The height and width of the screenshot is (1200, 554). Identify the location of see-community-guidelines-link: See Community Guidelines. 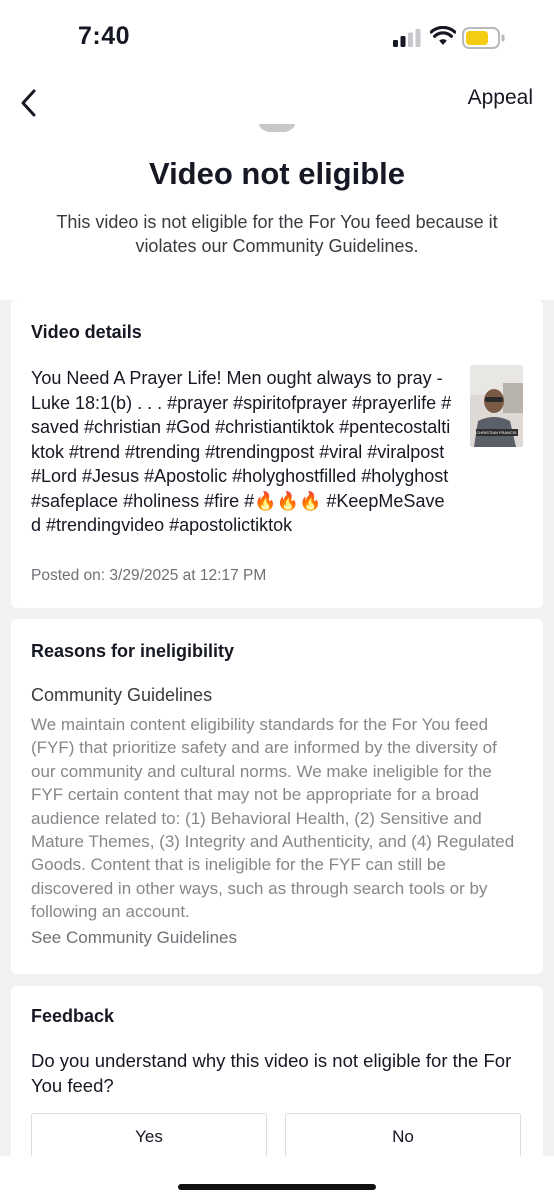
(134, 938).